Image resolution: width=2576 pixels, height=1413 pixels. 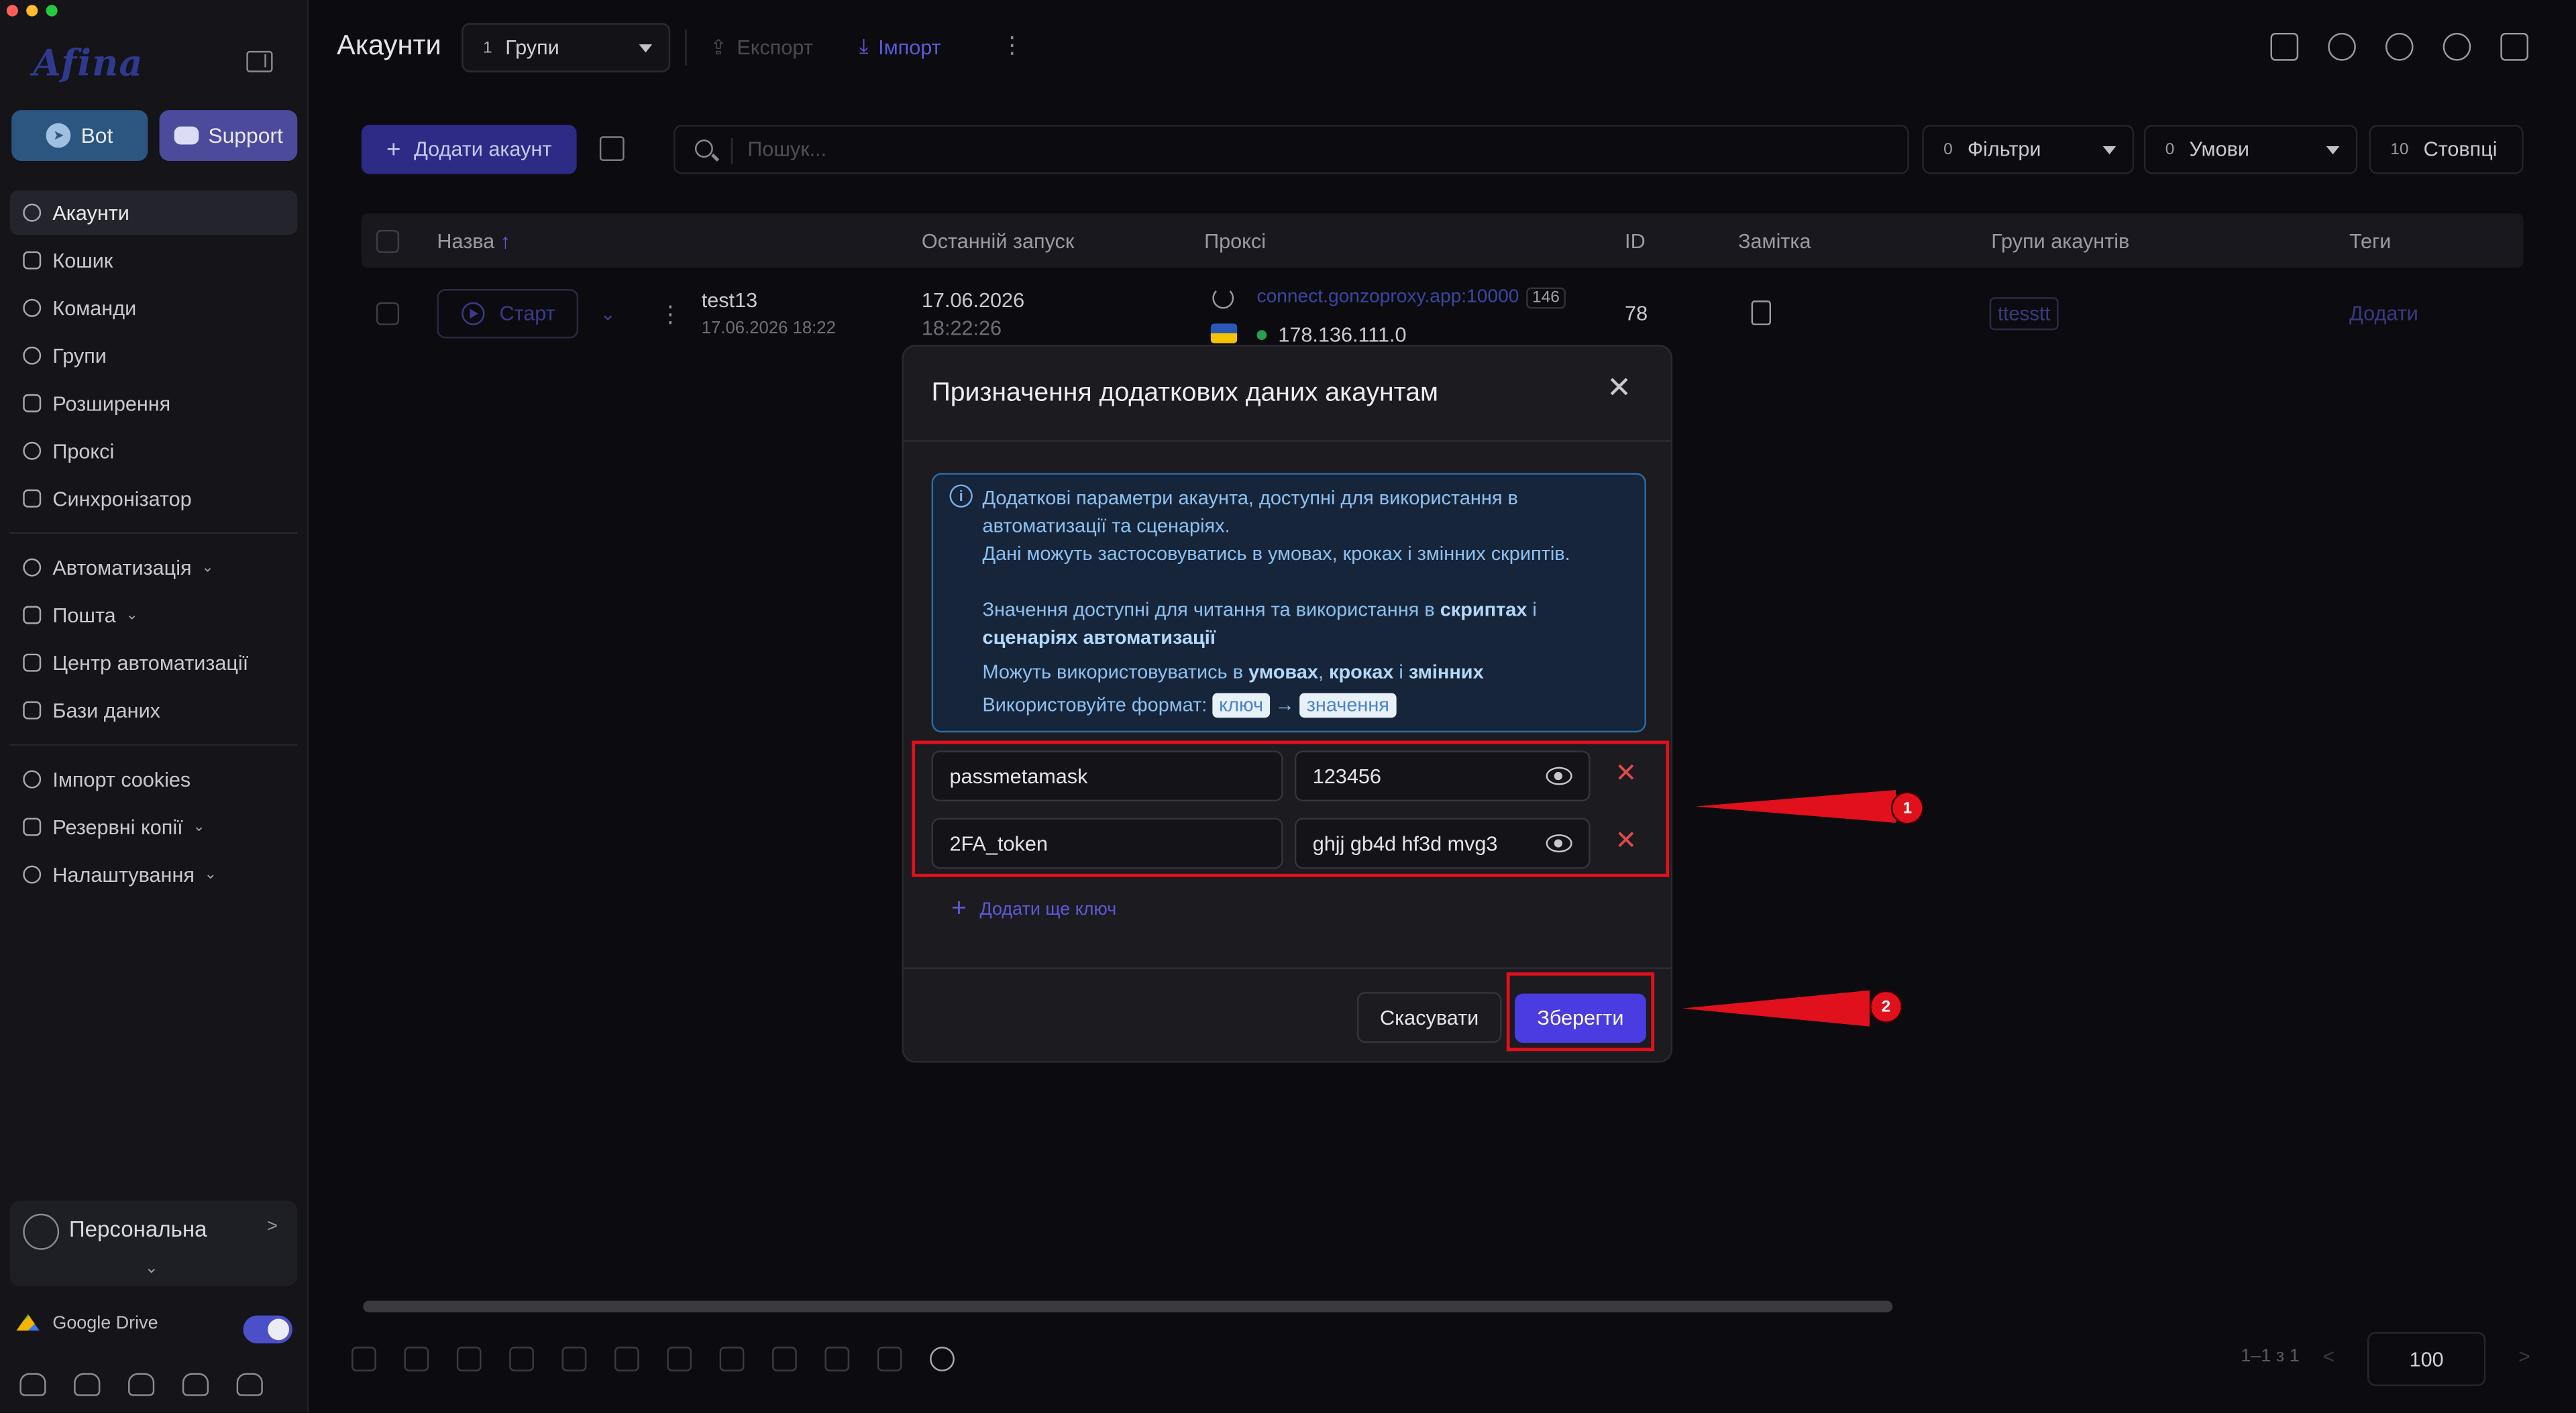 I want to click on info-icon: i, so click(x=961, y=496).